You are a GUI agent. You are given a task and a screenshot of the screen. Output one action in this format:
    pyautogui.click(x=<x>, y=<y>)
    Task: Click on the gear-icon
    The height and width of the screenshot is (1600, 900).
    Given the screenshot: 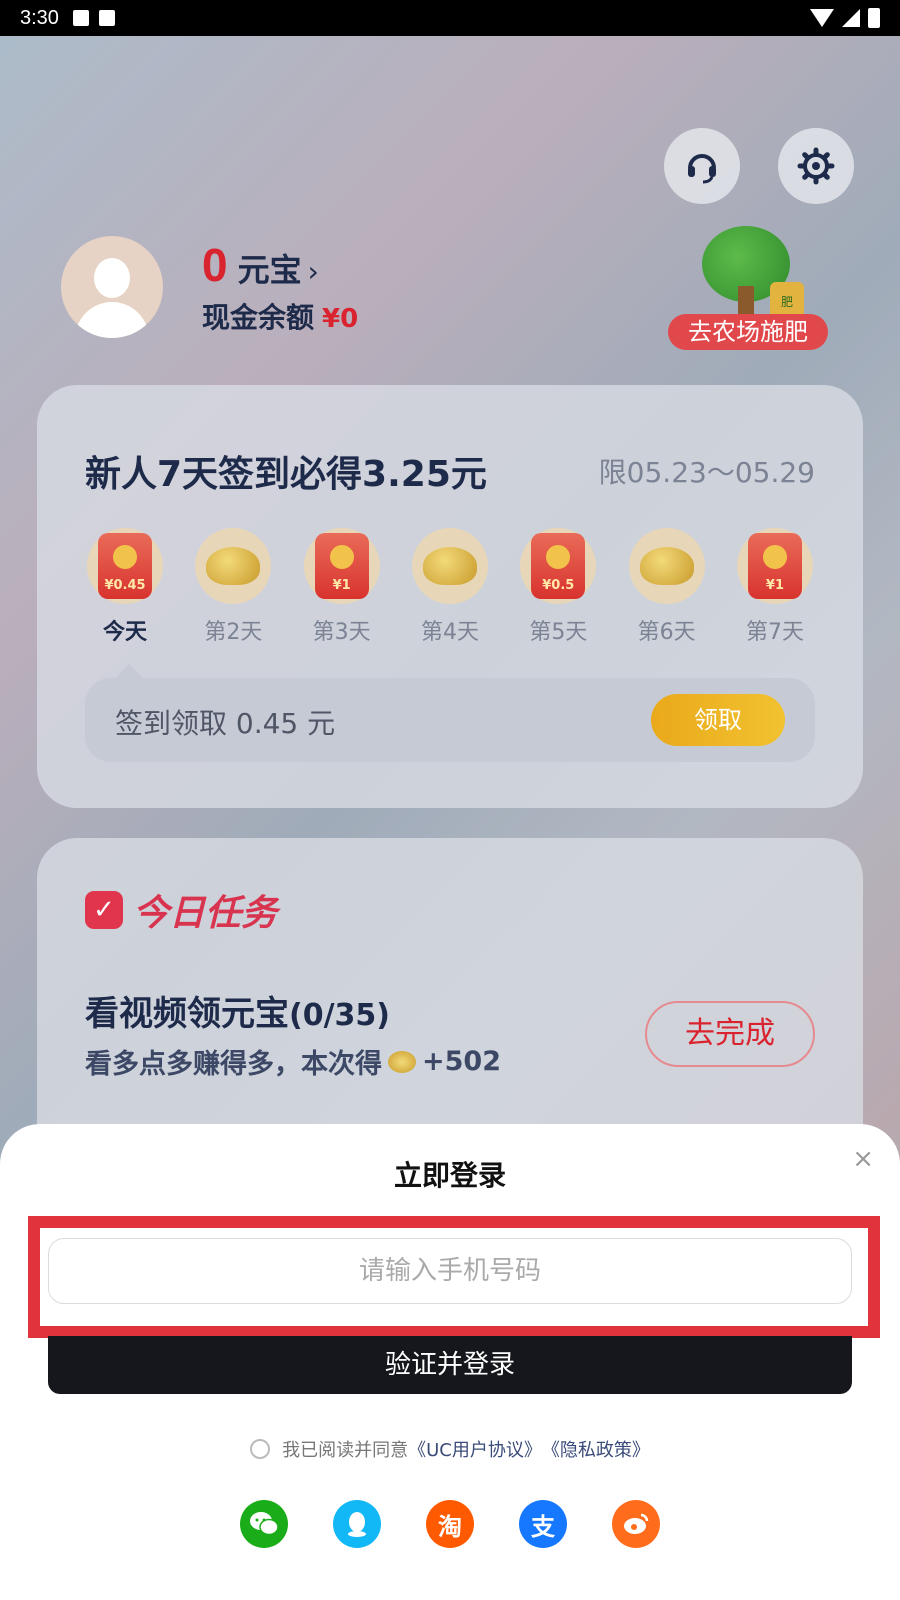 What is the action you would take?
    pyautogui.click(x=816, y=166)
    